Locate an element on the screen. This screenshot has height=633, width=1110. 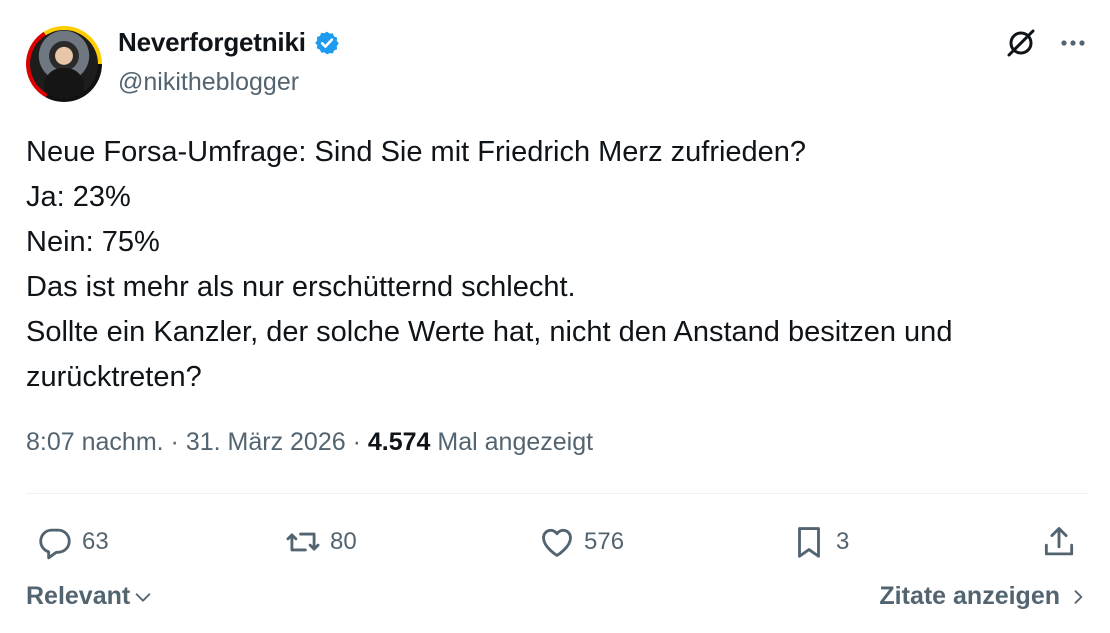
share-button is located at coordinates (1059, 542).